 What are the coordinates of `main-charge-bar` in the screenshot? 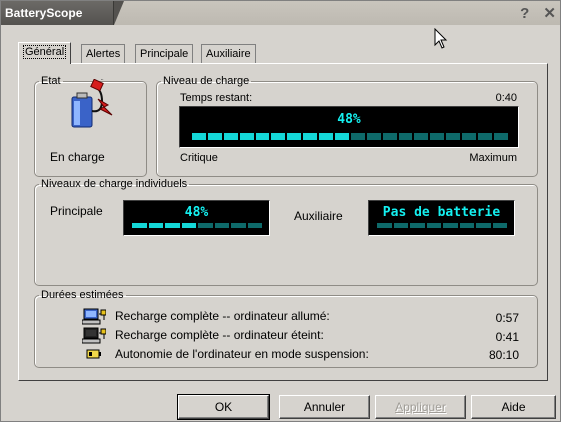 It's located at (350, 136).